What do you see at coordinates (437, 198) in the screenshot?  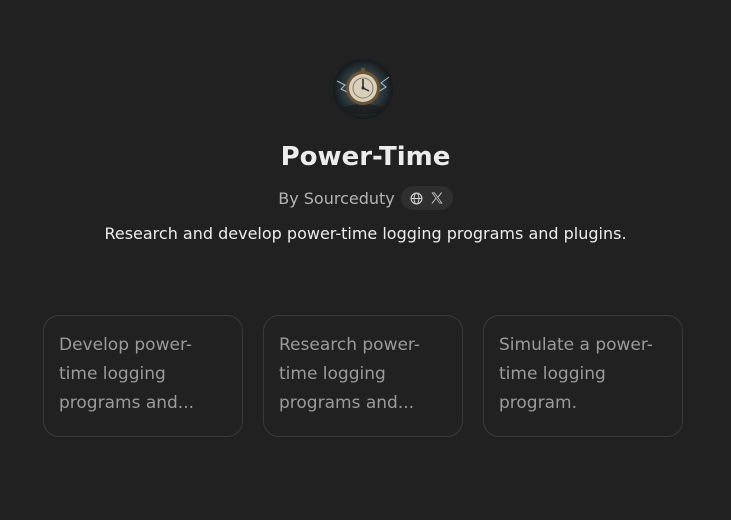 I see `x-logo-icon` at bounding box center [437, 198].